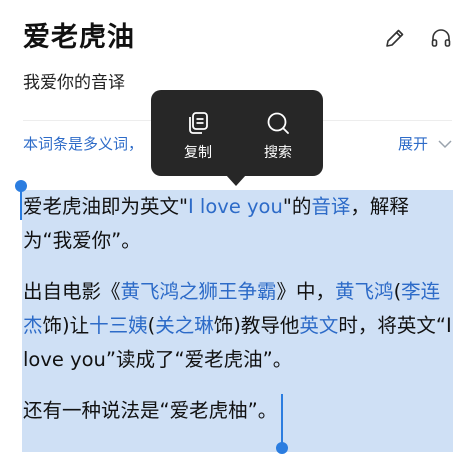  I want to click on paragraph-1: 爱老虎油即为英文"I love you"的音译，解释为“我爱你”。, so click(238, 224).